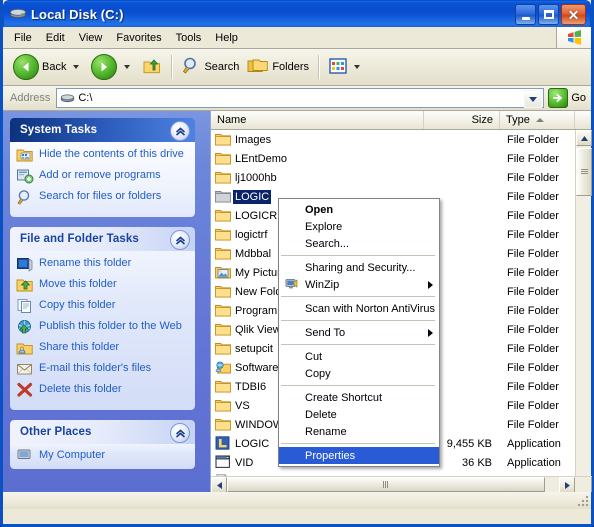  Describe the element at coordinates (583, 501) in the screenshot. I see `resize-grip-icon` at that location.